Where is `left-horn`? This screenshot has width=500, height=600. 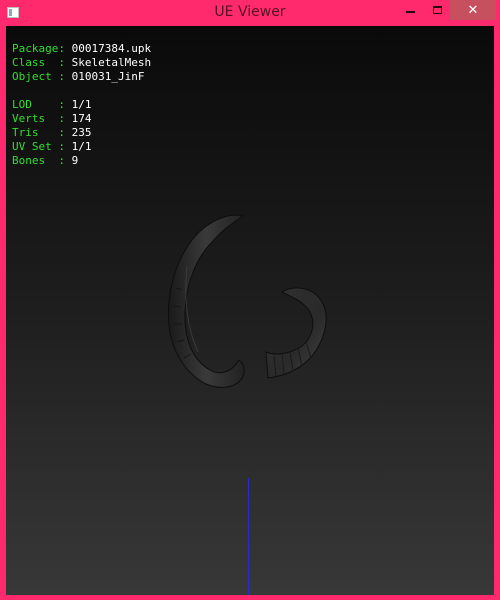
left-horn is located at coordinates (206, 301).